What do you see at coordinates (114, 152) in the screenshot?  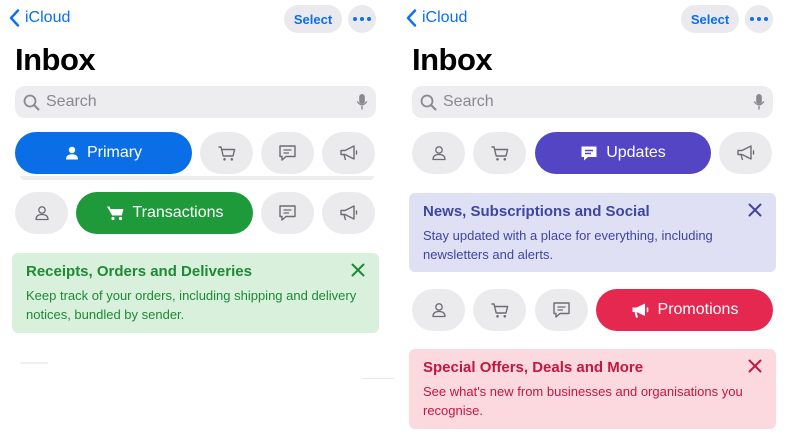 I see `tab-primary-label: Primary` at bounding box center [114, 152].